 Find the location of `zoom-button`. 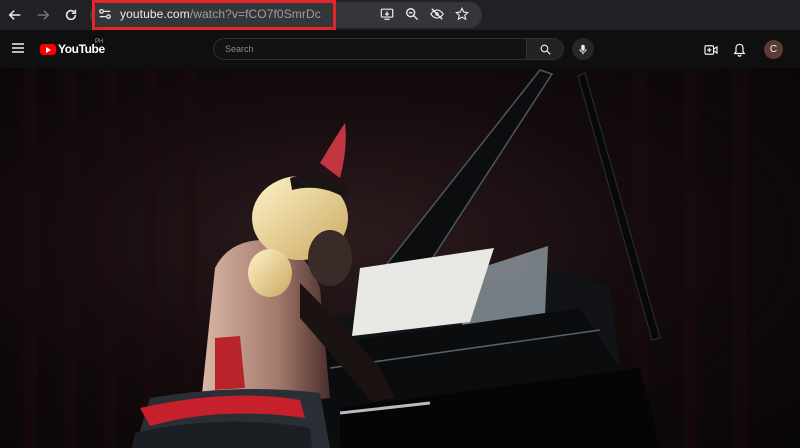

zoom-button is located at coordinates (412, 14).